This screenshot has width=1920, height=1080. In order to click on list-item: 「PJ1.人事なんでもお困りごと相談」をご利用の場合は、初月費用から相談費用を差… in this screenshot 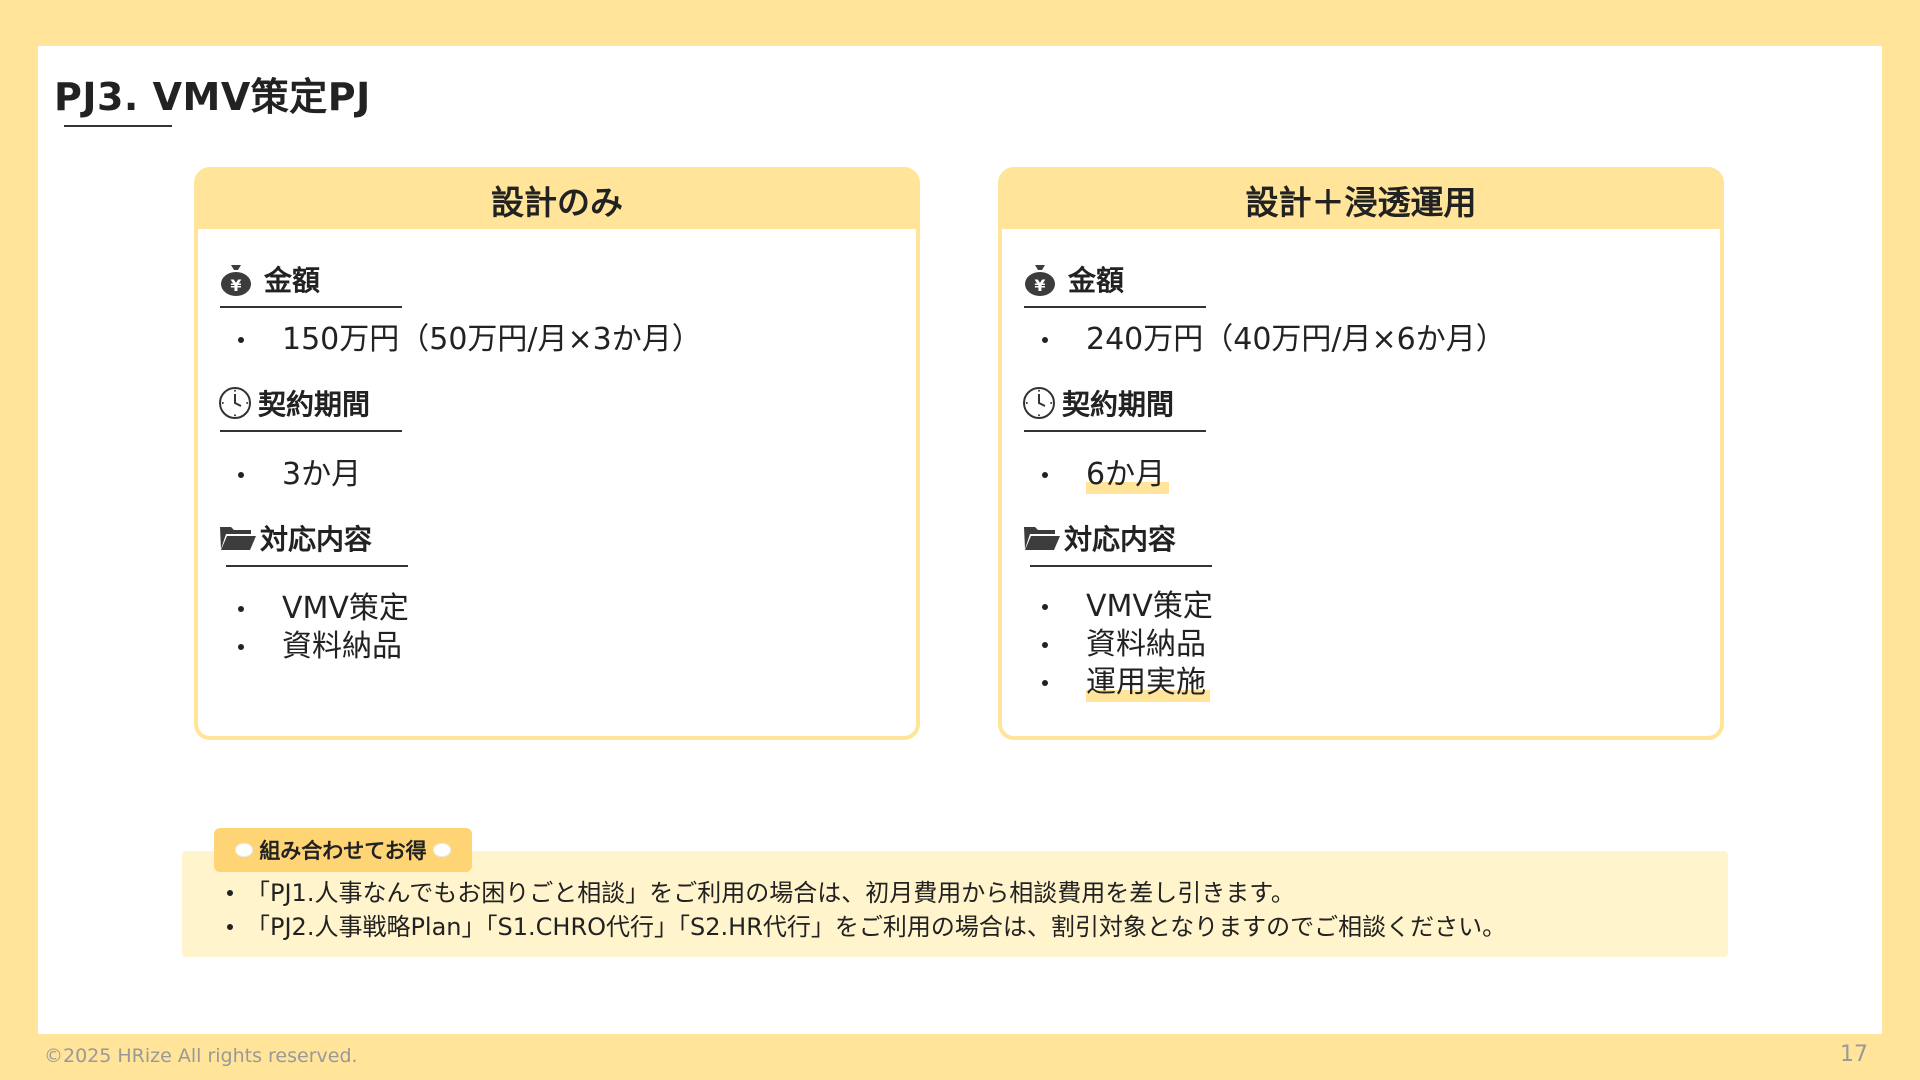, I will do `click(866, 893)`.